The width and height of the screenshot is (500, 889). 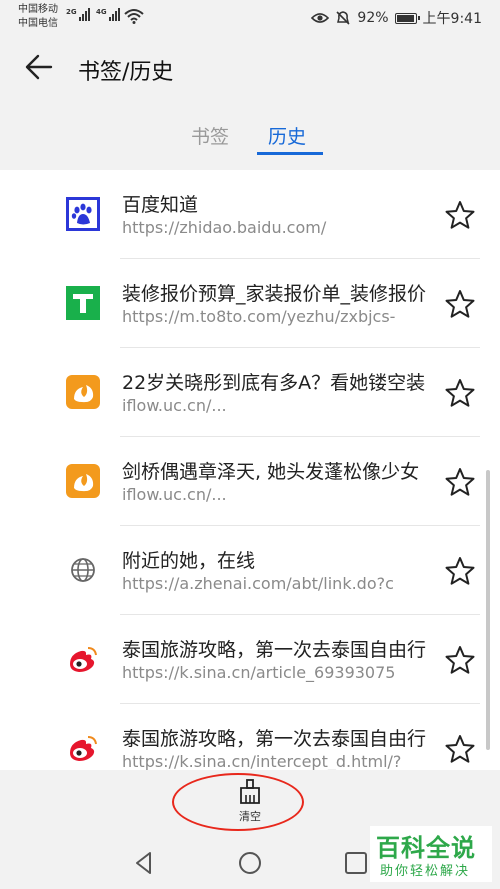 I want to click on signal-1-icon: 2G, so click(x=78, y=14).